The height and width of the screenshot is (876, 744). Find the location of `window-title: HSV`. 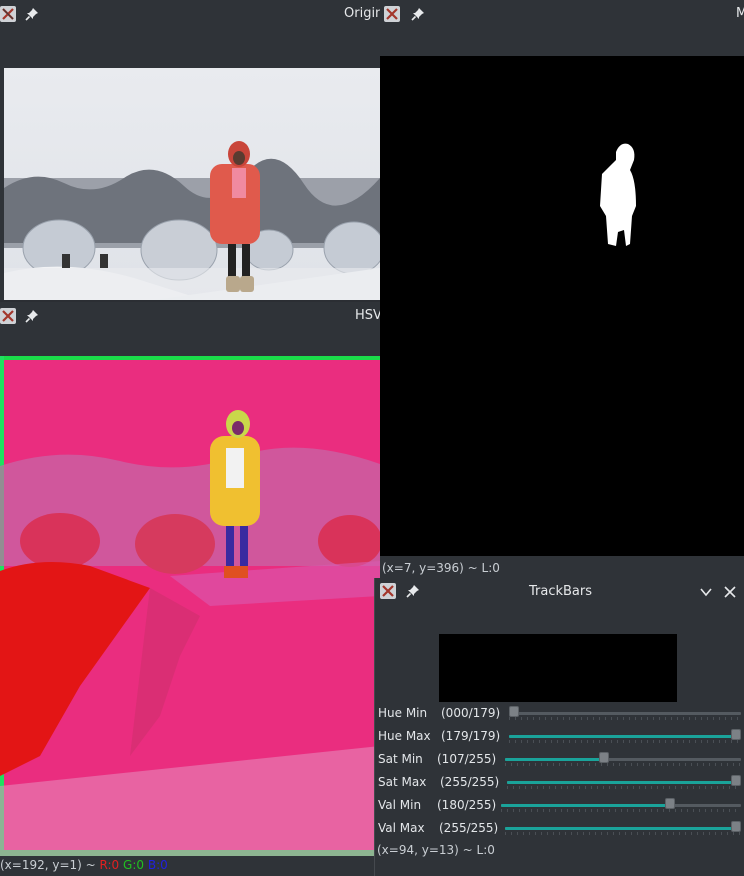

window-title: HSV is located at coordinates (367, 315).